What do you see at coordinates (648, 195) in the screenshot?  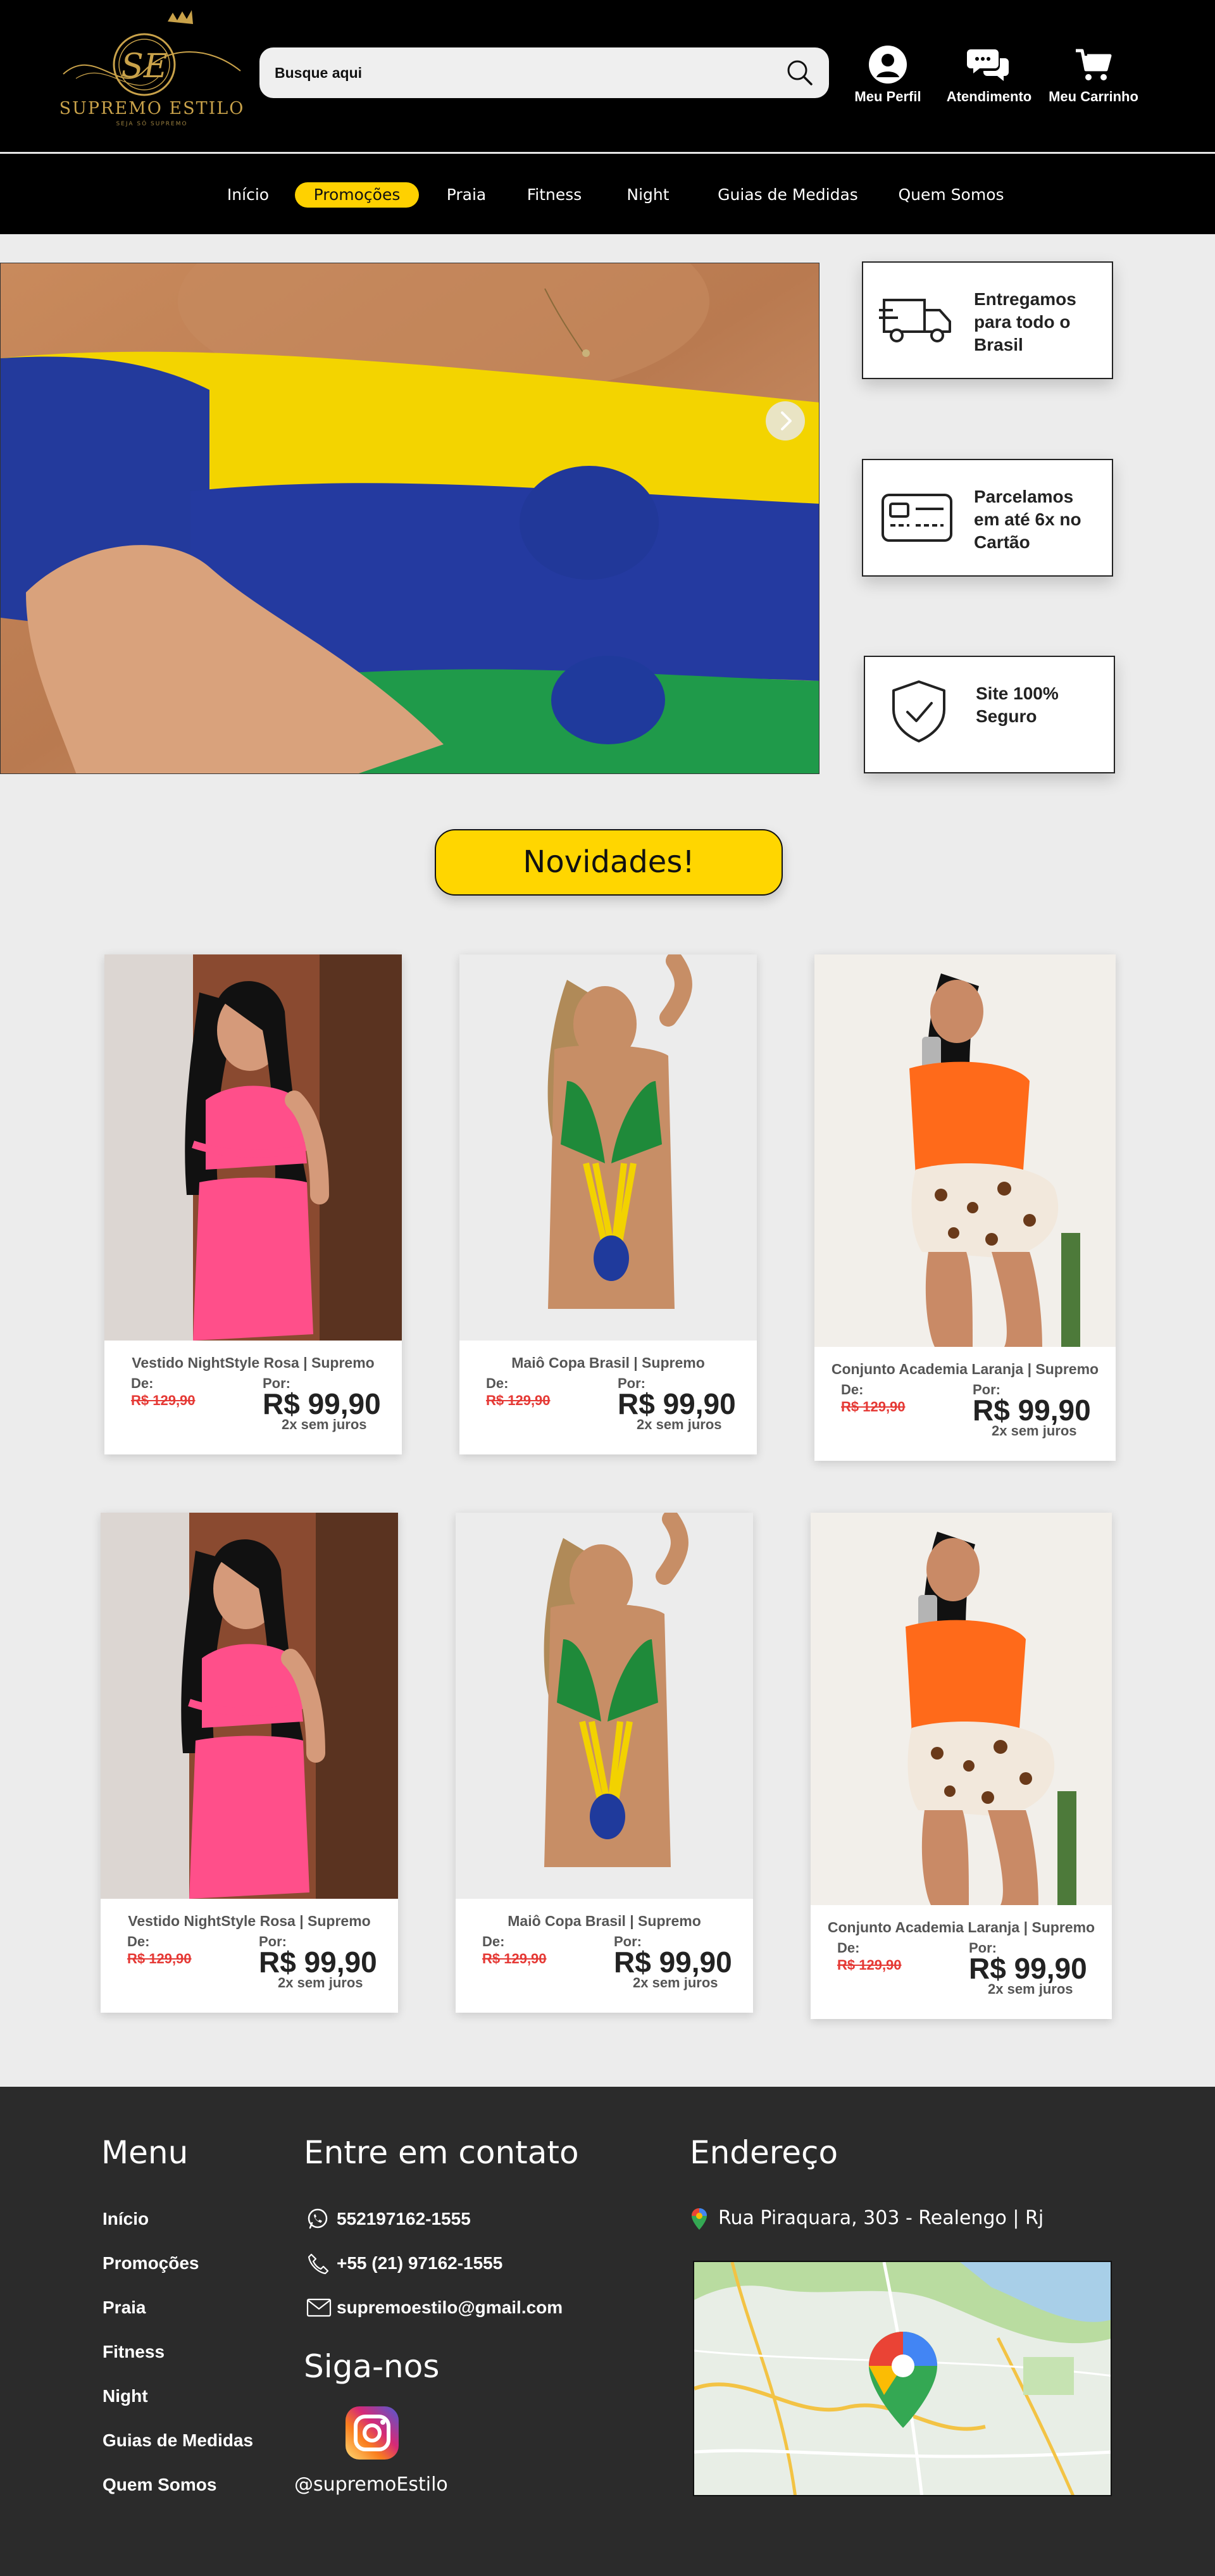 I see `nav-item-night: Night` at bounding box center [648, 195].